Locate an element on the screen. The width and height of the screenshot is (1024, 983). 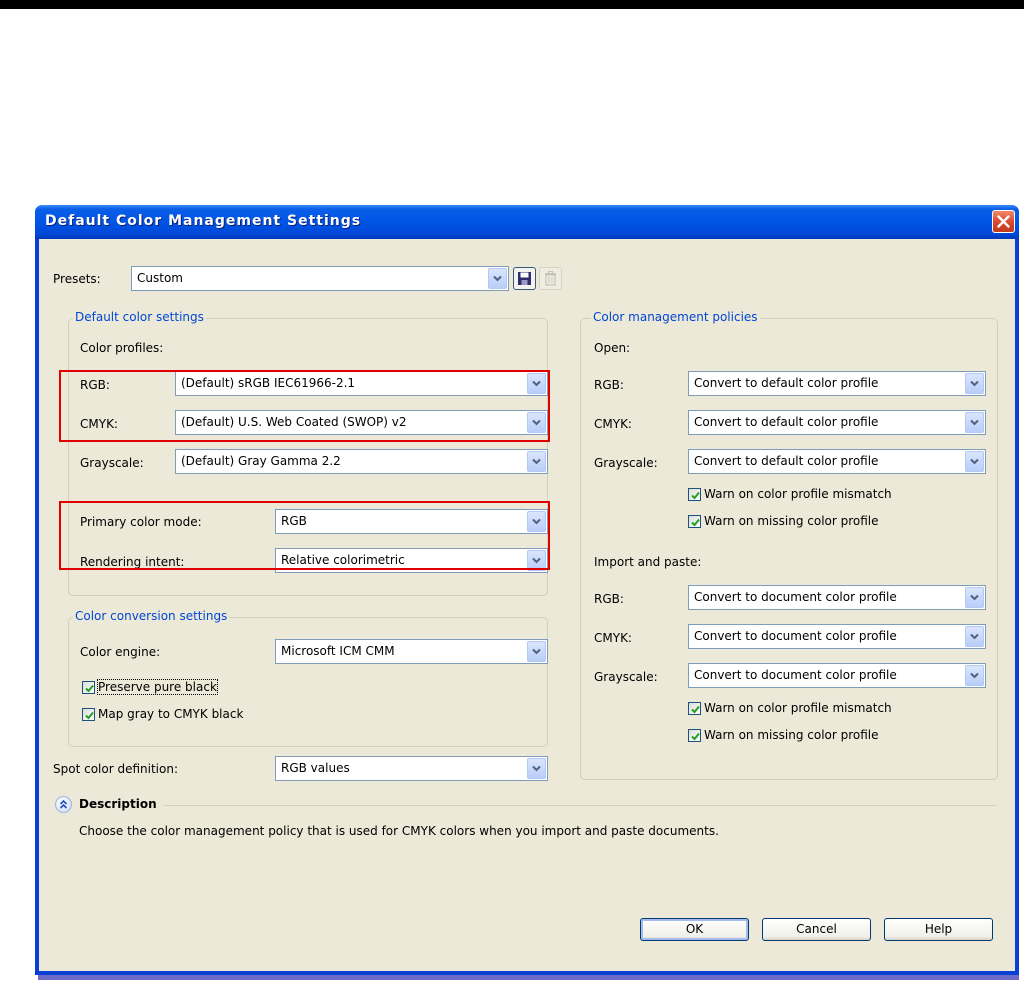
presets-dropdown-button is located at coordinates (497, 278).